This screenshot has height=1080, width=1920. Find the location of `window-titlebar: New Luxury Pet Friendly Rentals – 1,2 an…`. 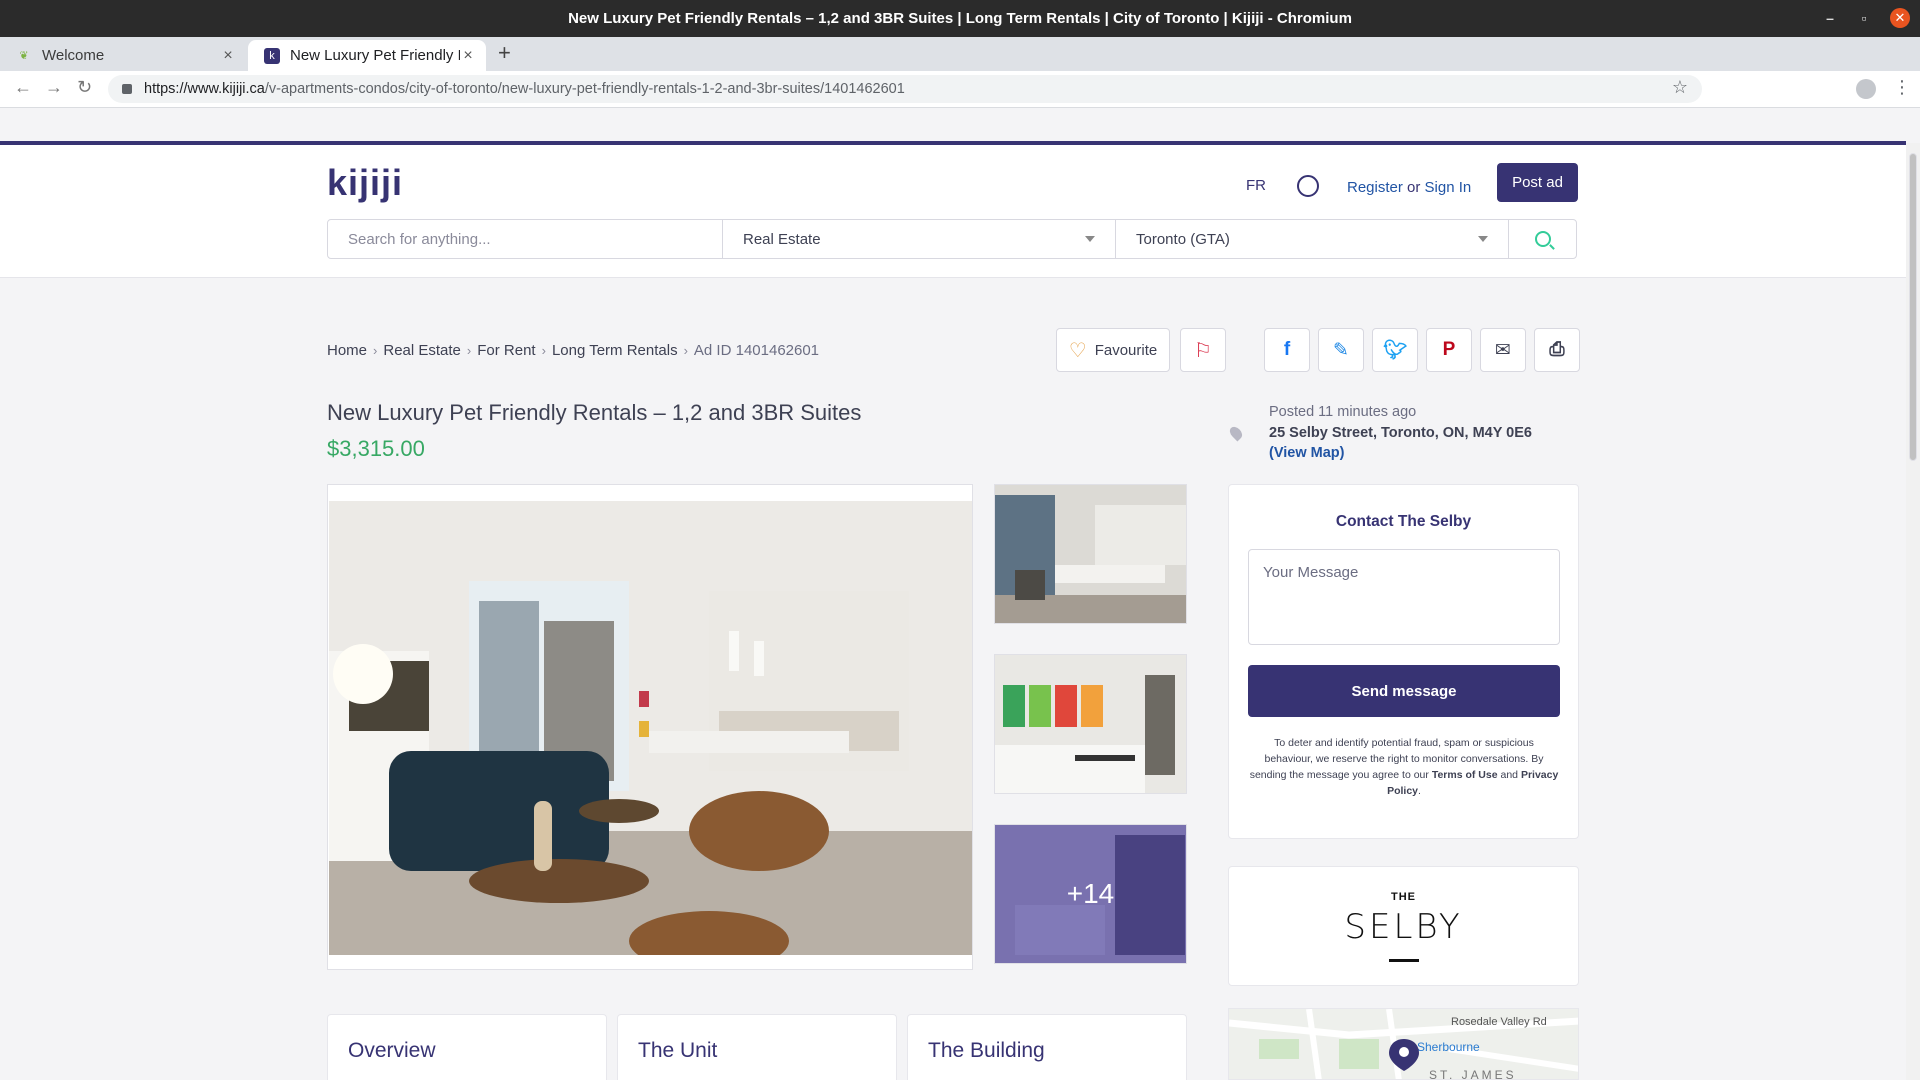

window-titlebar: New Luxury Pet Friendly Rentals – 1,2 an… is located at coordinates (960, 18).